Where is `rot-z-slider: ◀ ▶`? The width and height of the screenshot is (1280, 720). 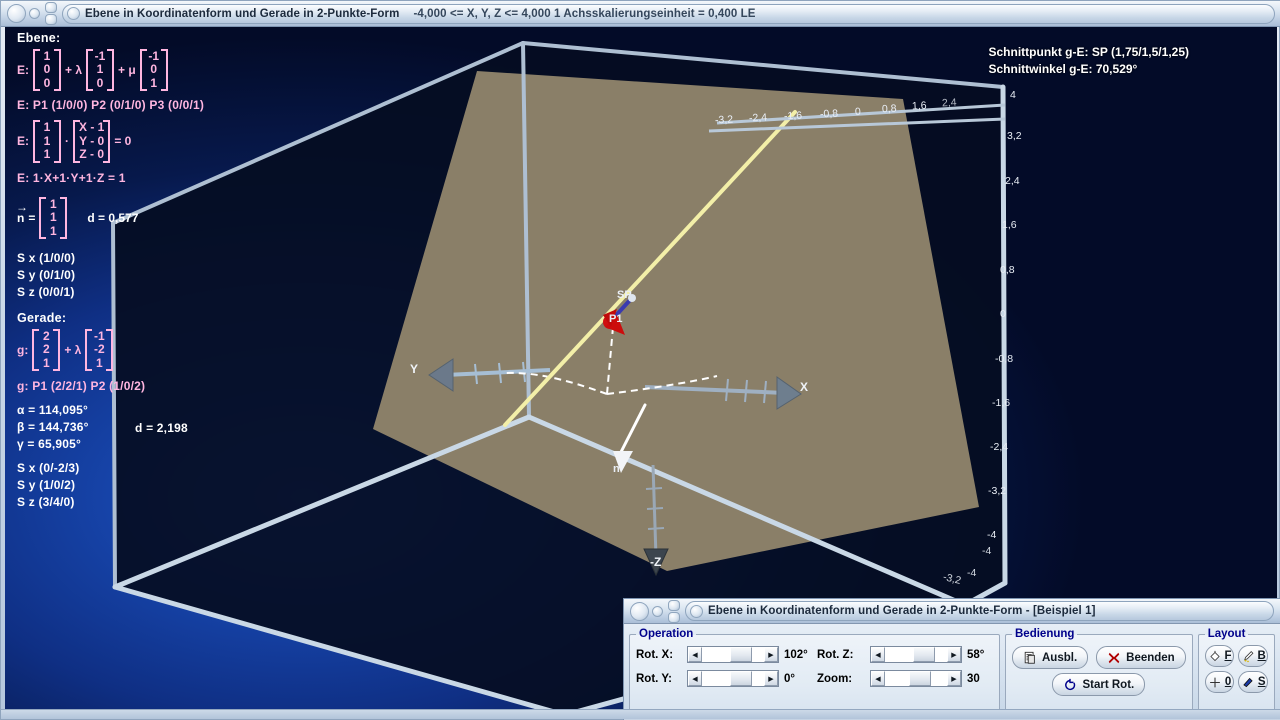 rot-z-slider: ◀ ▶ is located at coordinates (916, 654).